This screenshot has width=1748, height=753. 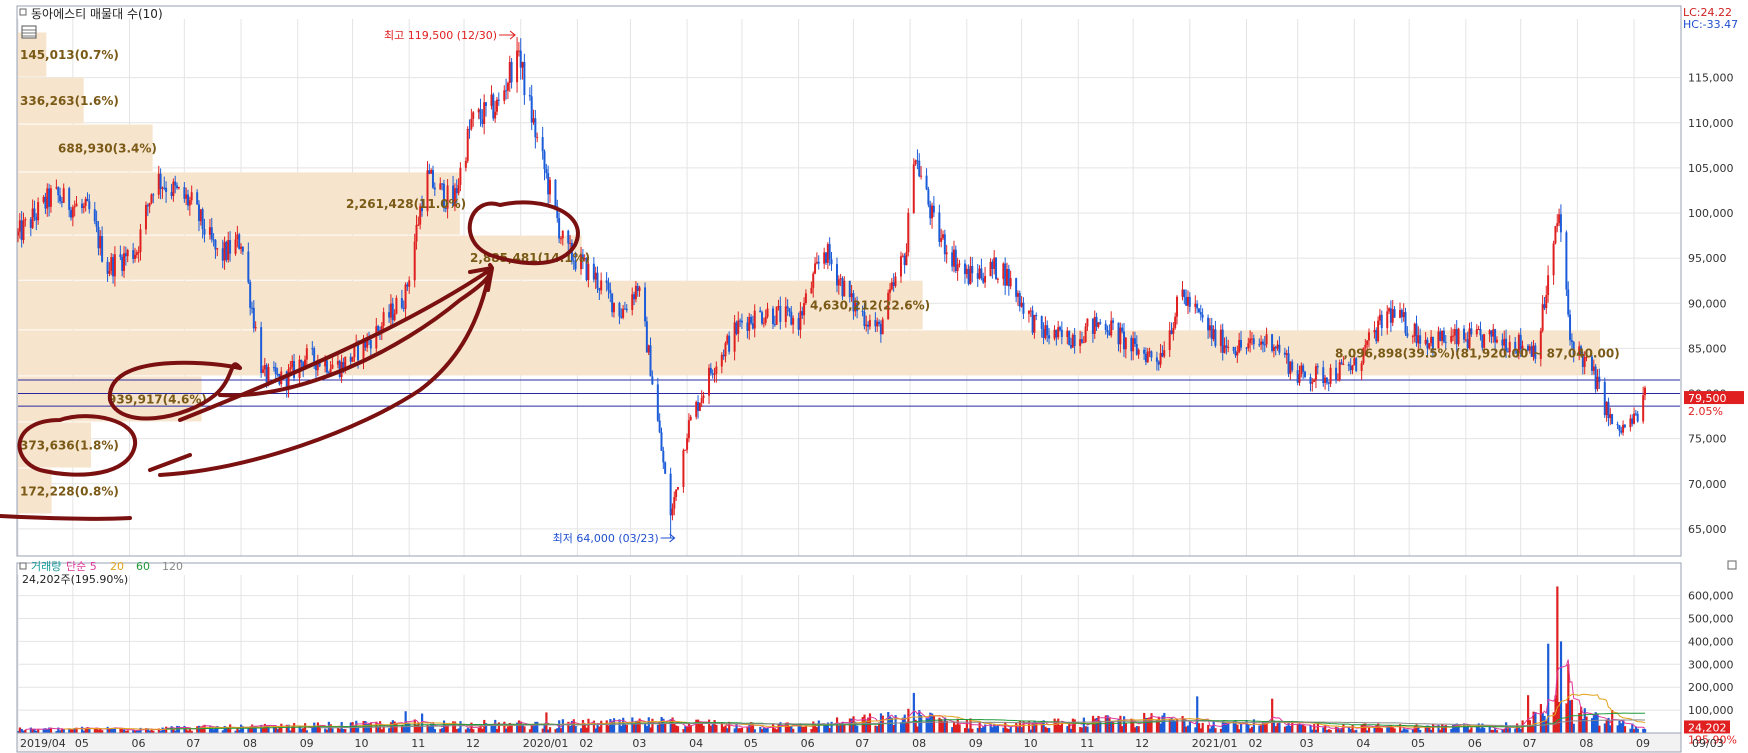 What do you see at coordinates (1710, 24) in the screenshot?
I see `hc-label: HC:-33.47` at bounding box center [1710, 24].